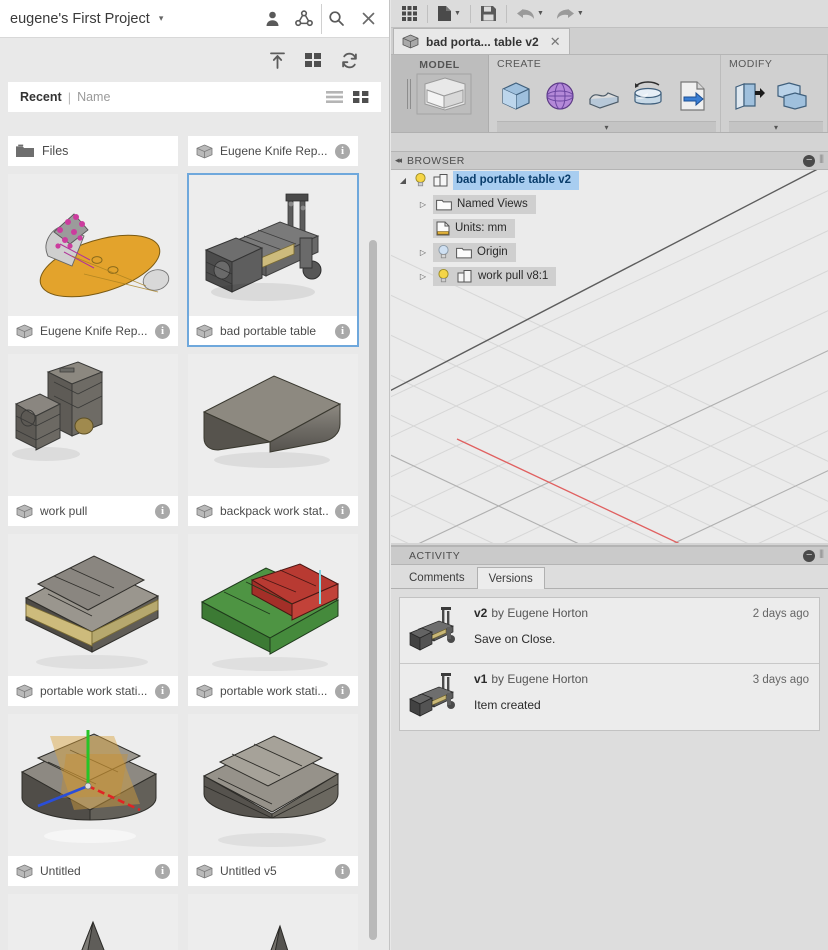  Describe the element at coordinates (403, 180) in the screenshot. I see `expand-arrow-icon: ◢` at that location.